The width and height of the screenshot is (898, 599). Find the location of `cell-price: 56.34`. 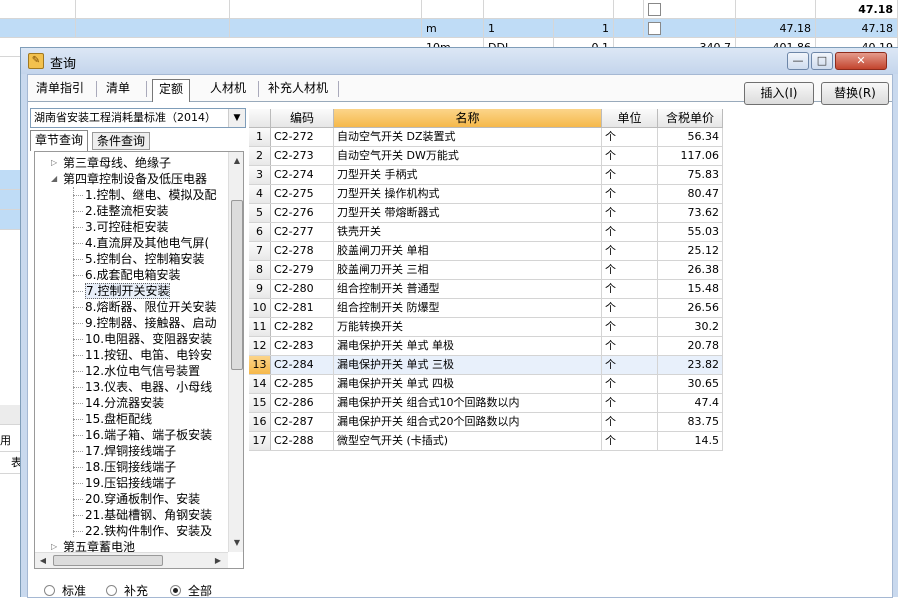

cell-price: 56.34 is located at coordinates (690, 137).